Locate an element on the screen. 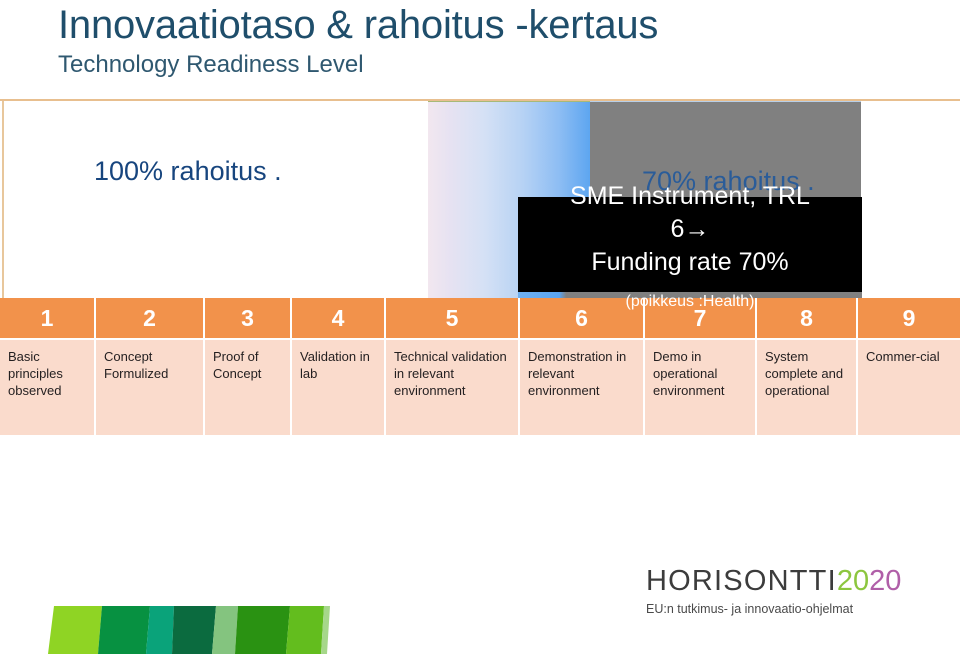 Image resolution: width=960 pixels, height=654 pixels. trl-level-description: Proof of Concept is located at coordinates (248, 387).